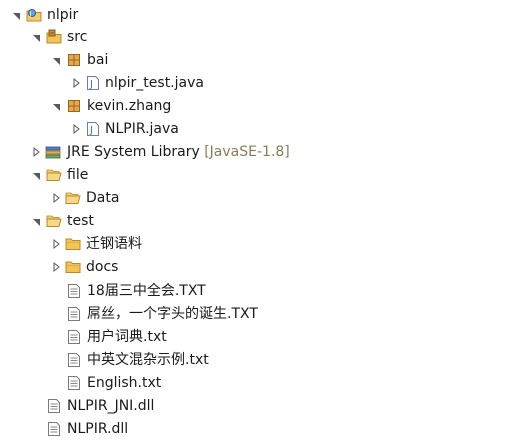  I want to click on java-project-icon: J, so click(34, 15).